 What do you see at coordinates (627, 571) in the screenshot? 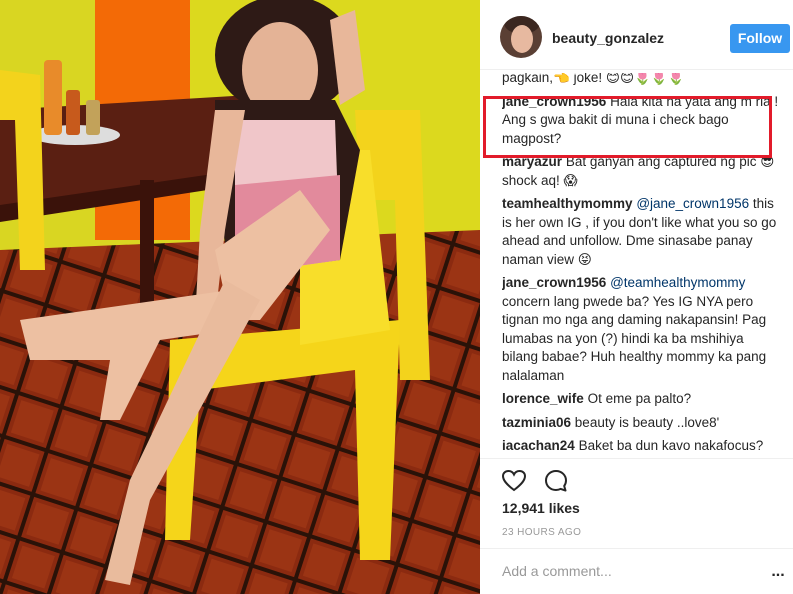
I see `comment-input` at bounding box center [627, 571].